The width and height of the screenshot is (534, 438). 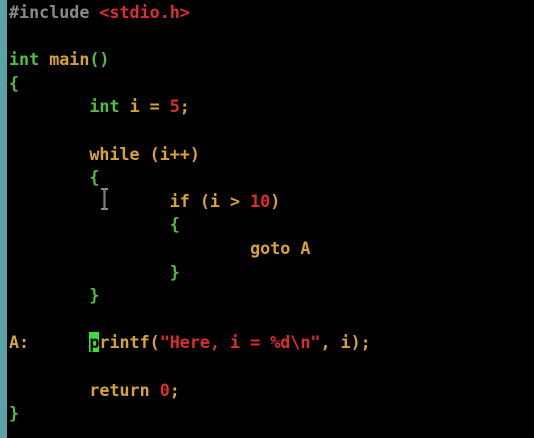 I want to click on code-line: #include <stdio.h>, so click(x=271, y=13).